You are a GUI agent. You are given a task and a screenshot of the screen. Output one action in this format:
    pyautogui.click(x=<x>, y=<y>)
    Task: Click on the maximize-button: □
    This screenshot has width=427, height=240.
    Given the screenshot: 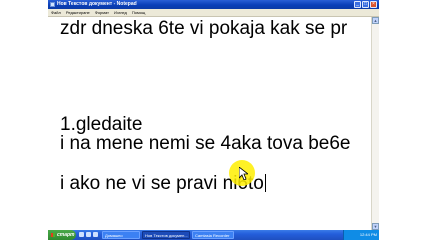 What is the action you would take?
    pyautogui.click(x=365, y=4)
    